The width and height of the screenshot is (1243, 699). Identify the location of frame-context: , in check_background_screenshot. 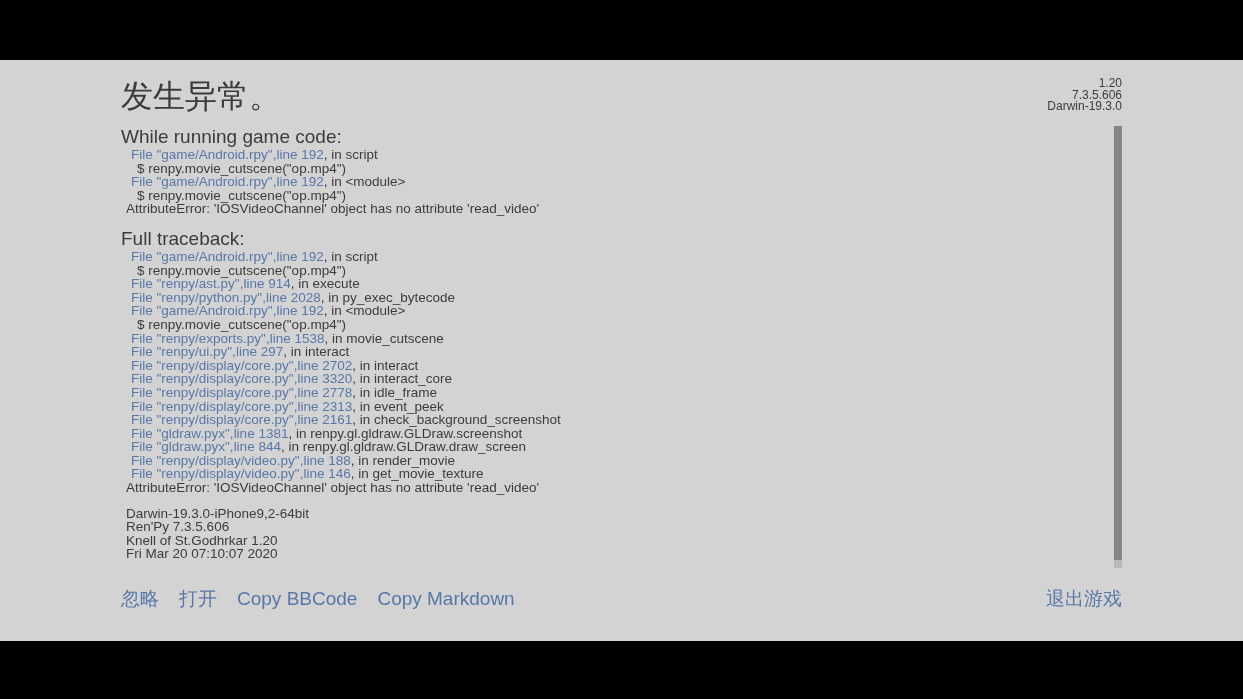
(456, 420).